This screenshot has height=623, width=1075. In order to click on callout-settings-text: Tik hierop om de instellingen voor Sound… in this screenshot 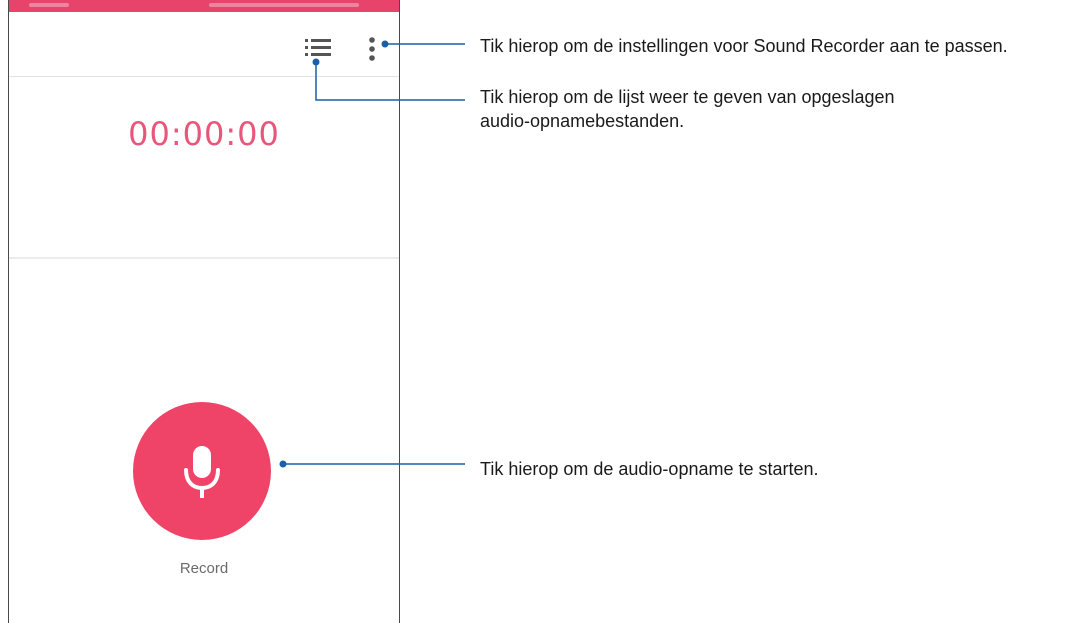, I will do `click(744, 46)`.